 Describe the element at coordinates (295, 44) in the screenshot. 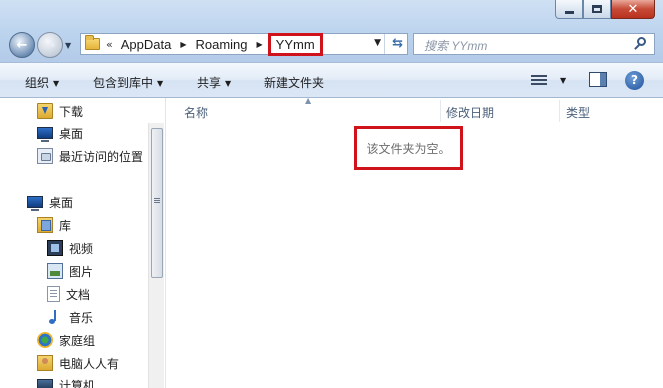

I see `breadcrumb-current-folder: YYmm` at that location.